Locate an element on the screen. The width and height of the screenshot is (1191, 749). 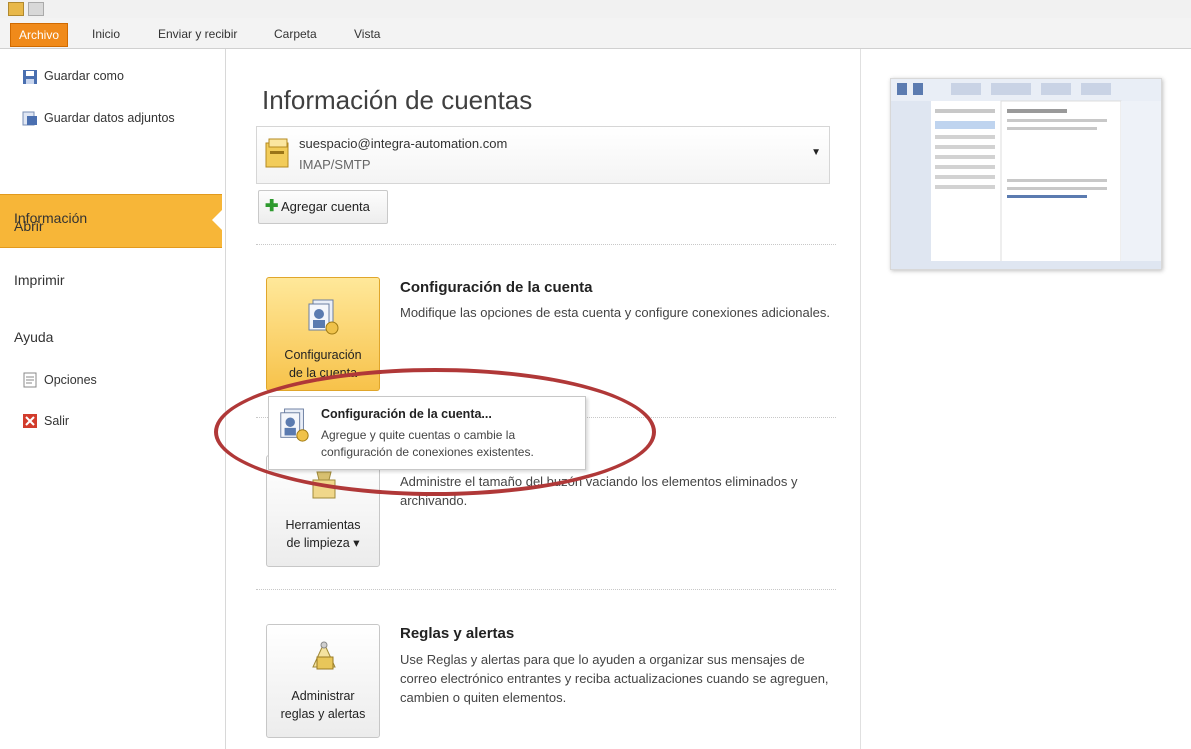
account-email: suespacio@integra-automation.com is located at coordinates (403, 143).